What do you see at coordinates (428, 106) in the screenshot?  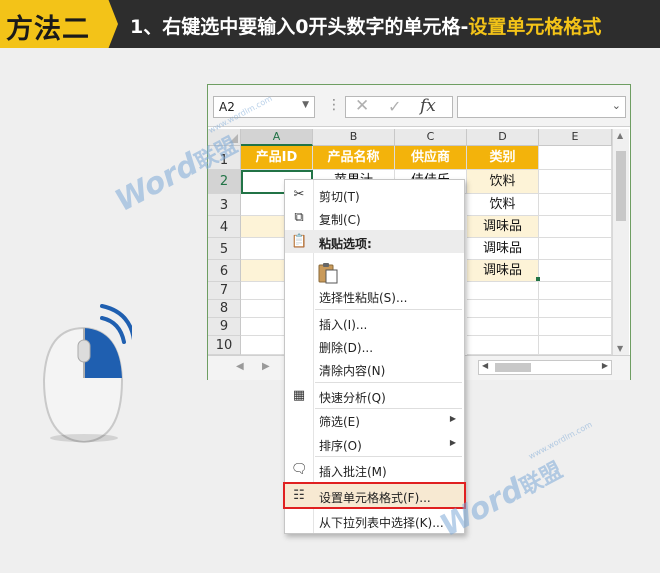 I see `insert-function-icon: fx` at bounding box center [428, 106].